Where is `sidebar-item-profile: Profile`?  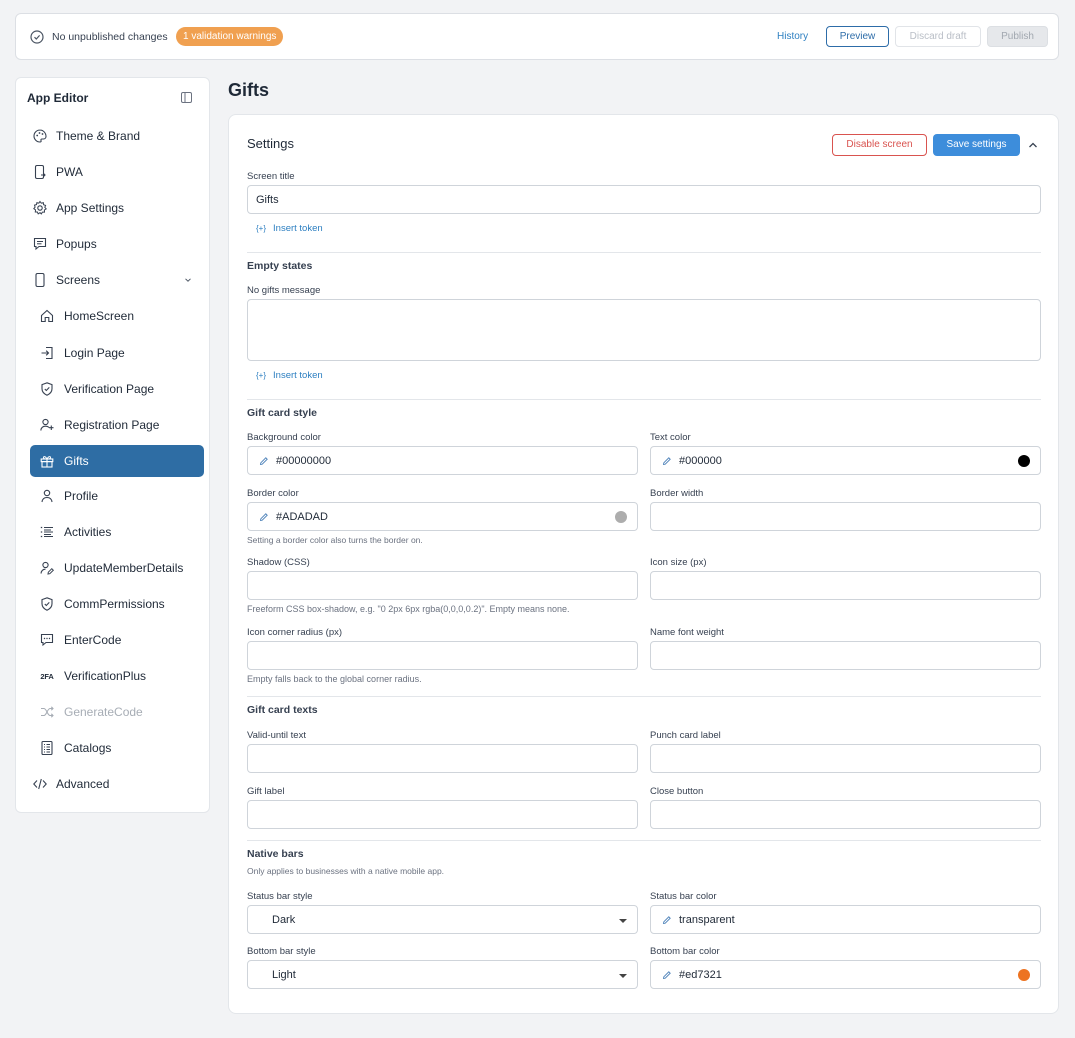
sidebar-item-profile: Profile is located at coordinates (117, 496).